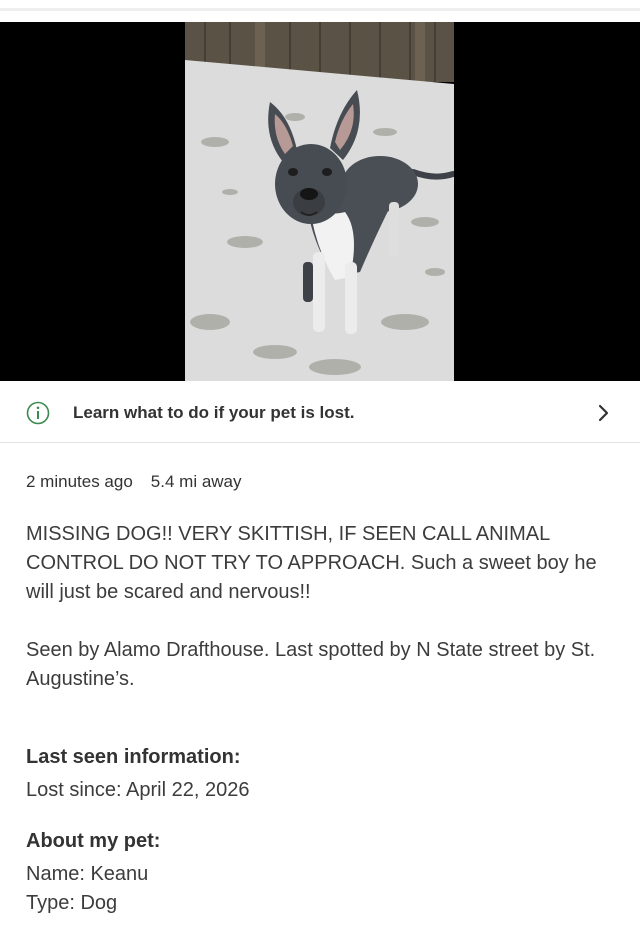  Describe the element at coordinates (87, 874) in the screenshot. I see `pet-name: Name: Keanu` at that location.